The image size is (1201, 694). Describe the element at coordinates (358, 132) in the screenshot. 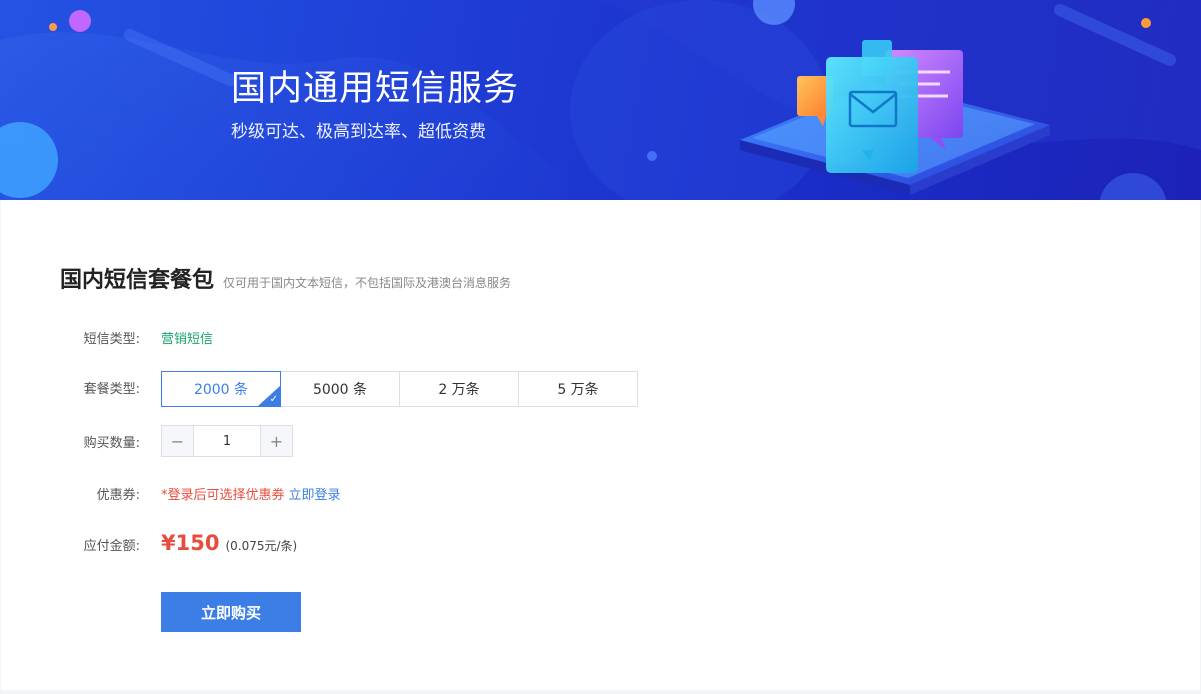

I see `banner-subtitle: 秒级可达、极高到达率、超低资费` at that location.